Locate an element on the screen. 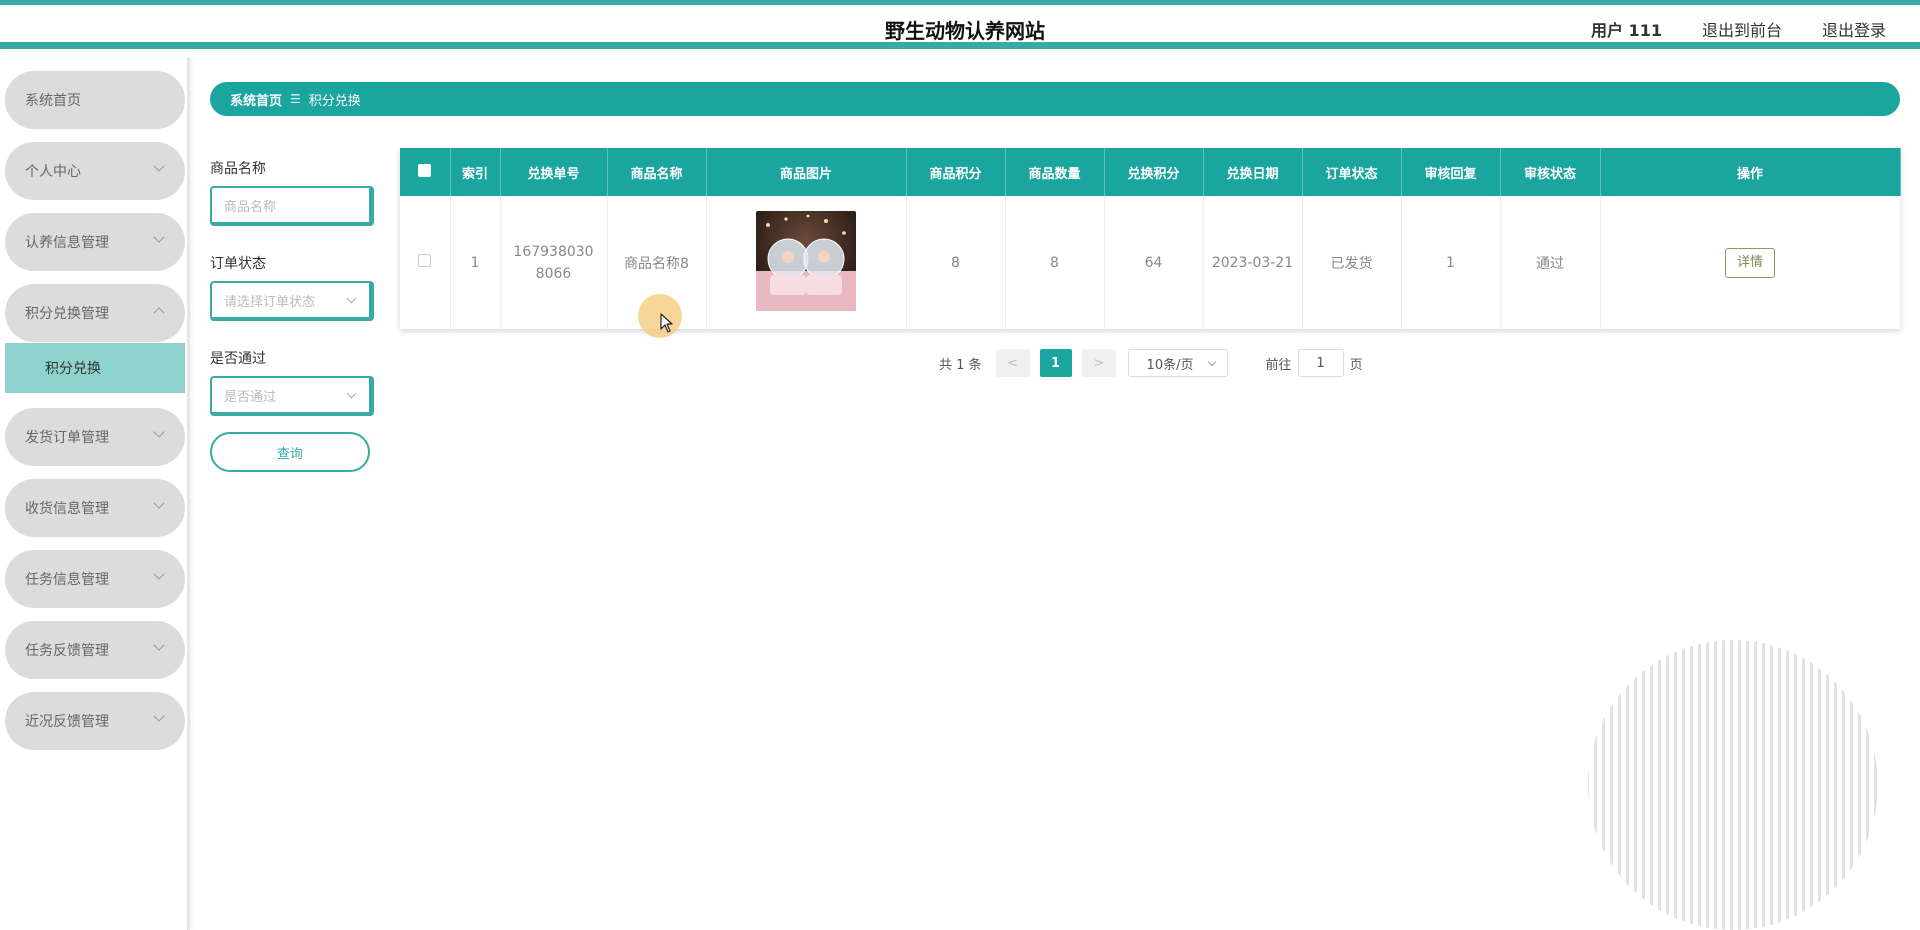  sidebar-item-home: 系统首页 is located at coordinates (95, 100).